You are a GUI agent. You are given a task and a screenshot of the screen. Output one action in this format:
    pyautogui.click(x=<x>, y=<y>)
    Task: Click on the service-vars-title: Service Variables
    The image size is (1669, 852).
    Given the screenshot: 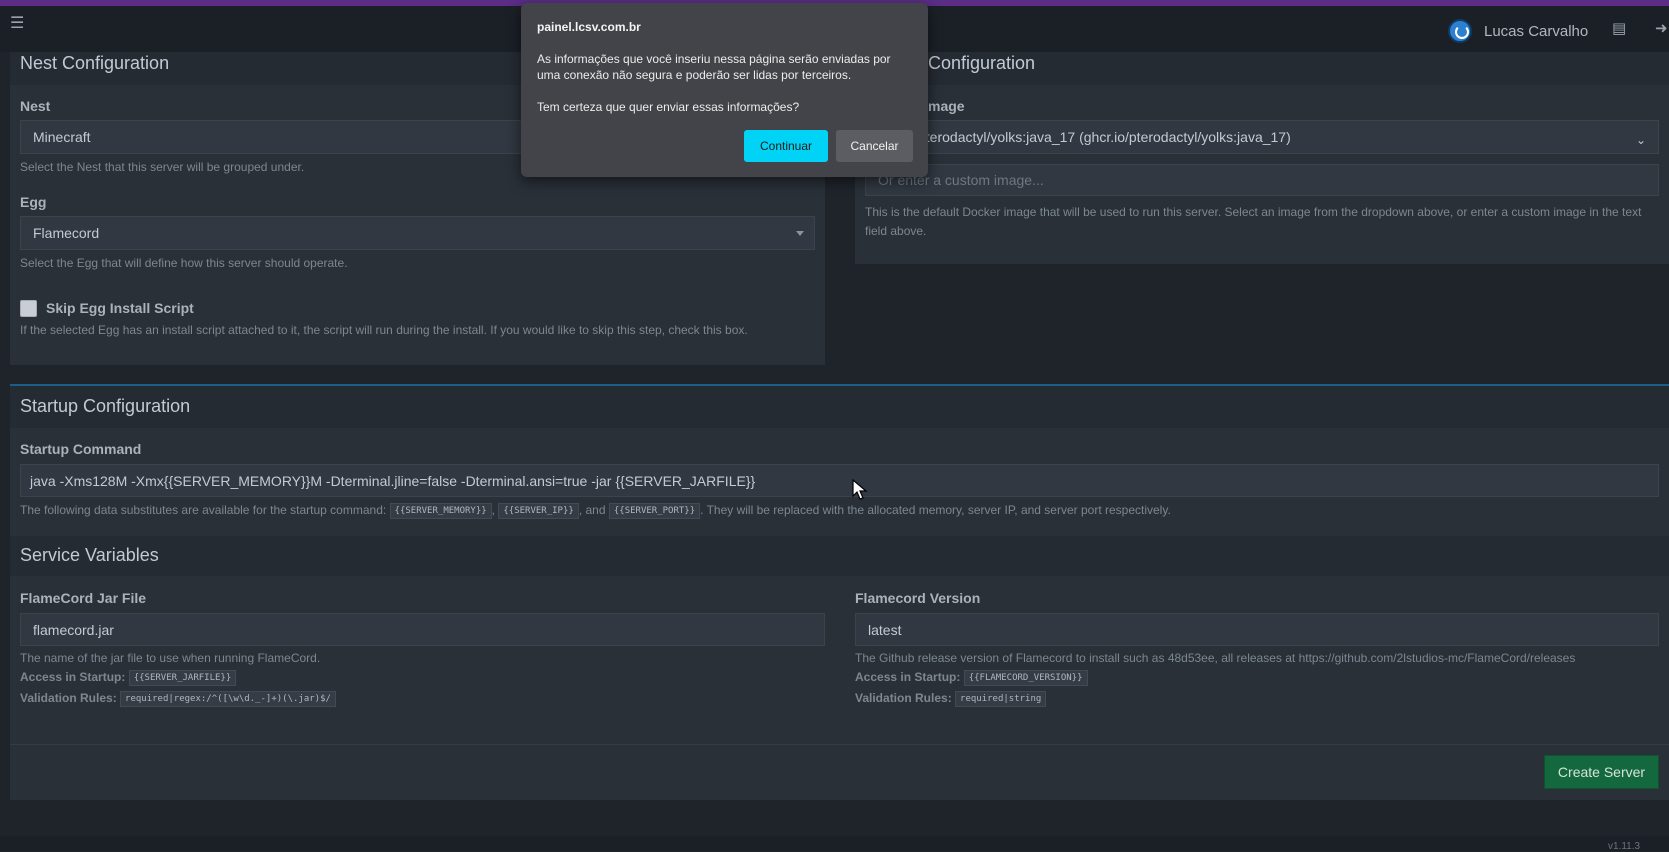 What is the action you would take?
    pyautogui.click(x=89, y=555)
    